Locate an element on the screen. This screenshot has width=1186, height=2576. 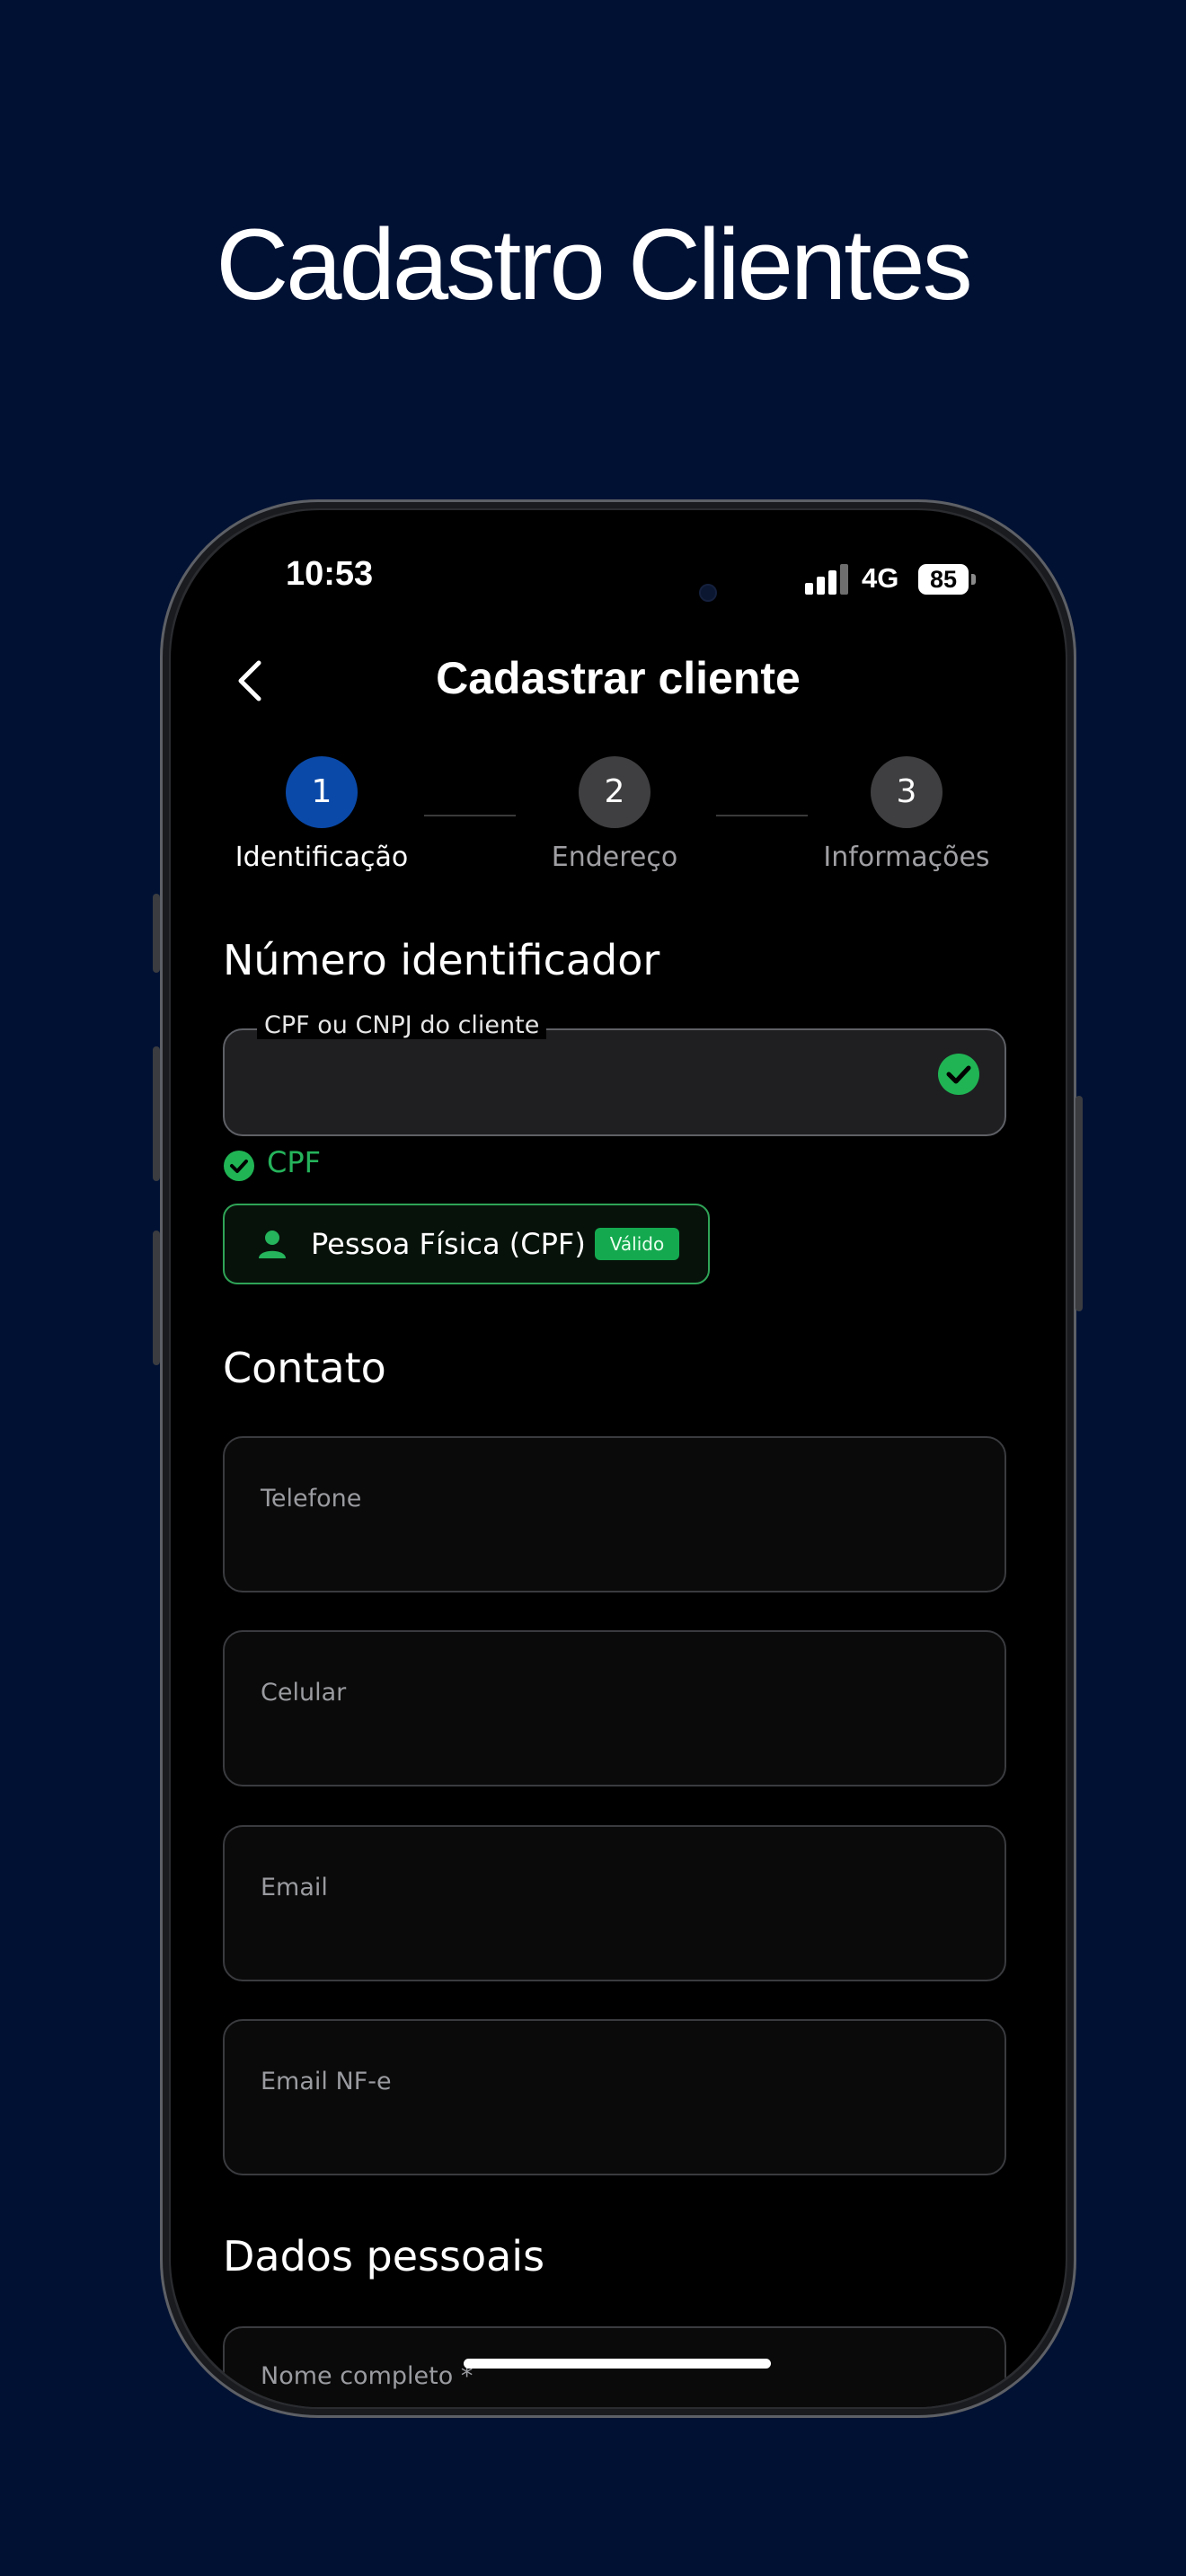
battery-icon: 85 is located at coordinates (943, 579).